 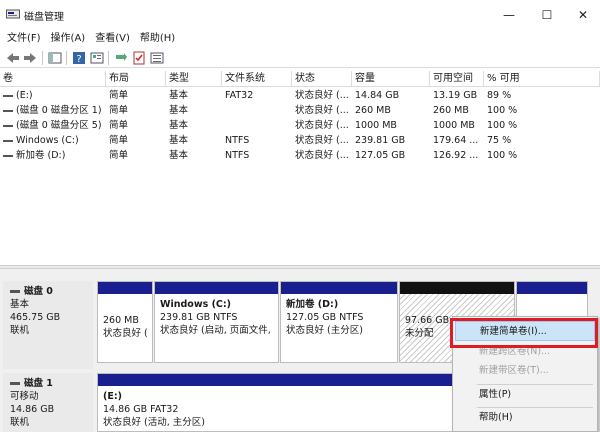 What do you see at coordinates (391, 79) in the screenshot?
I see `column-header-capacity: 容量` at bounding box center [391, 79].